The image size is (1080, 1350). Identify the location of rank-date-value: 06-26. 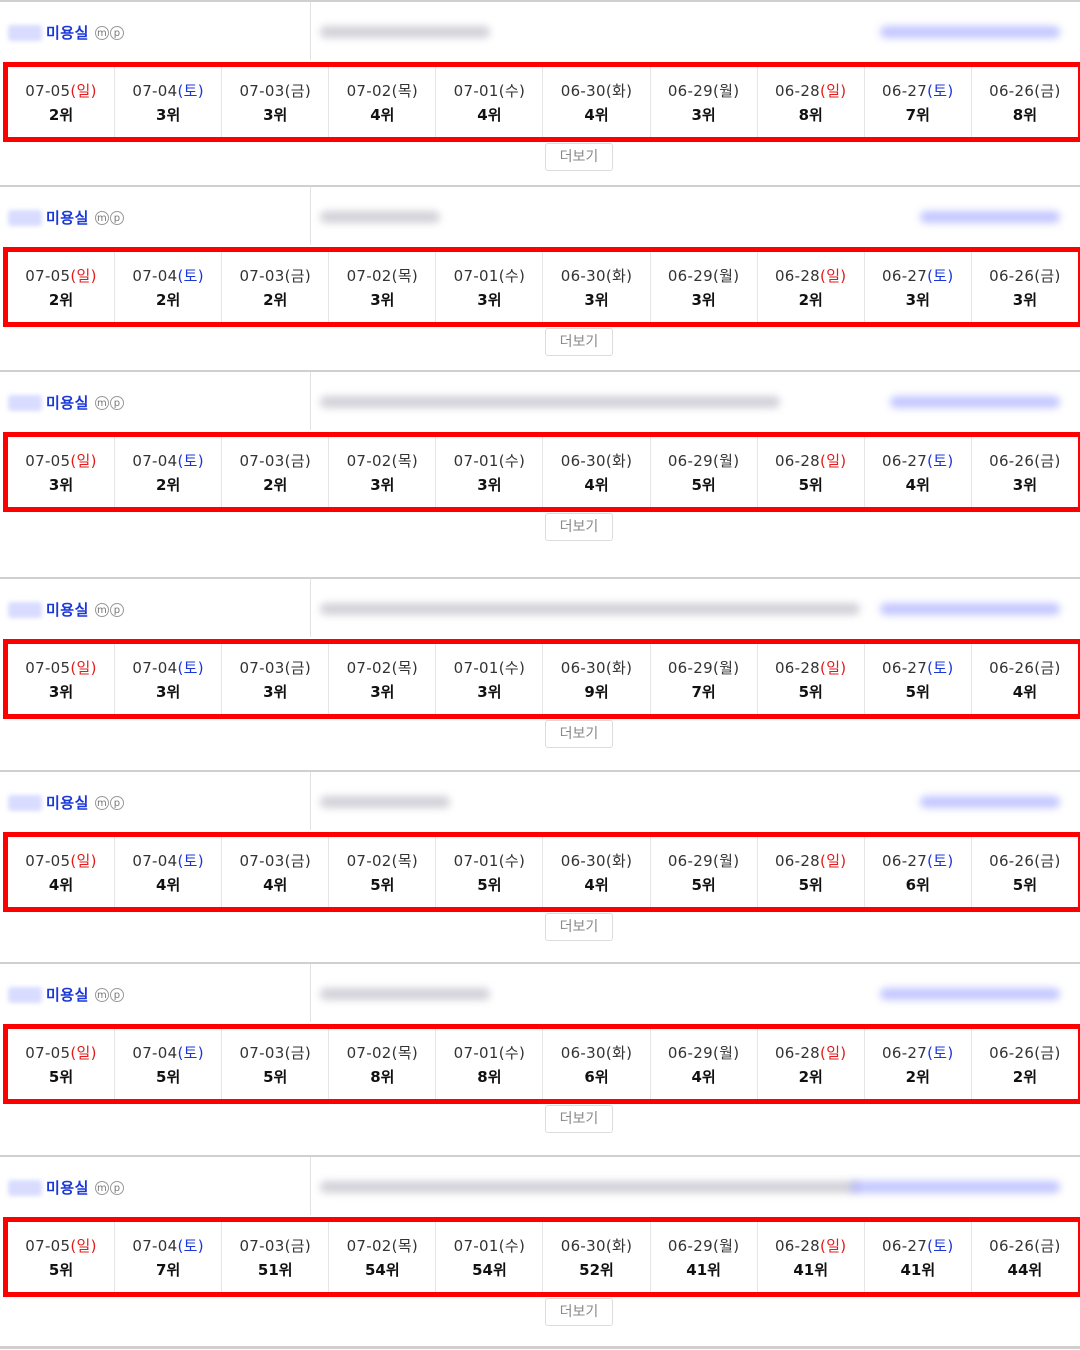
(1012, 1052).